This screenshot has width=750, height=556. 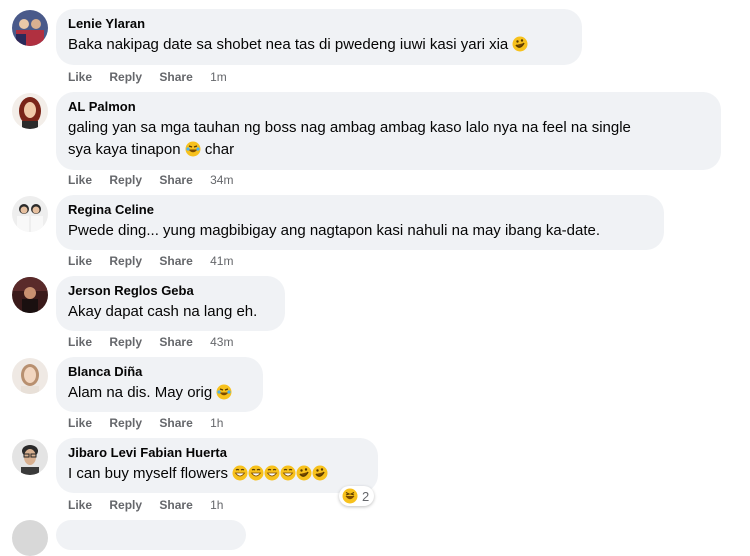 What do you see at coordinates (159, 372) in the screenshot?
I see `commenter-name: Blanca Diña` at bounding box center [159, 372].